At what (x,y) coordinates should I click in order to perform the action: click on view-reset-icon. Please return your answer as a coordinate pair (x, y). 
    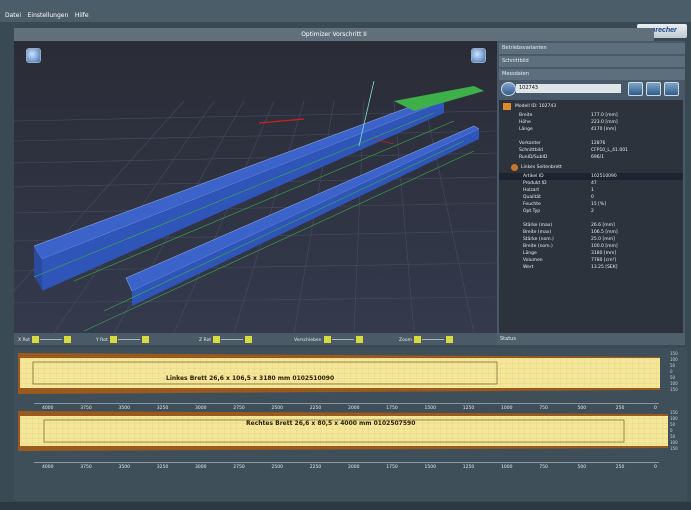
    Looking at the image, I should click on (33, 55).